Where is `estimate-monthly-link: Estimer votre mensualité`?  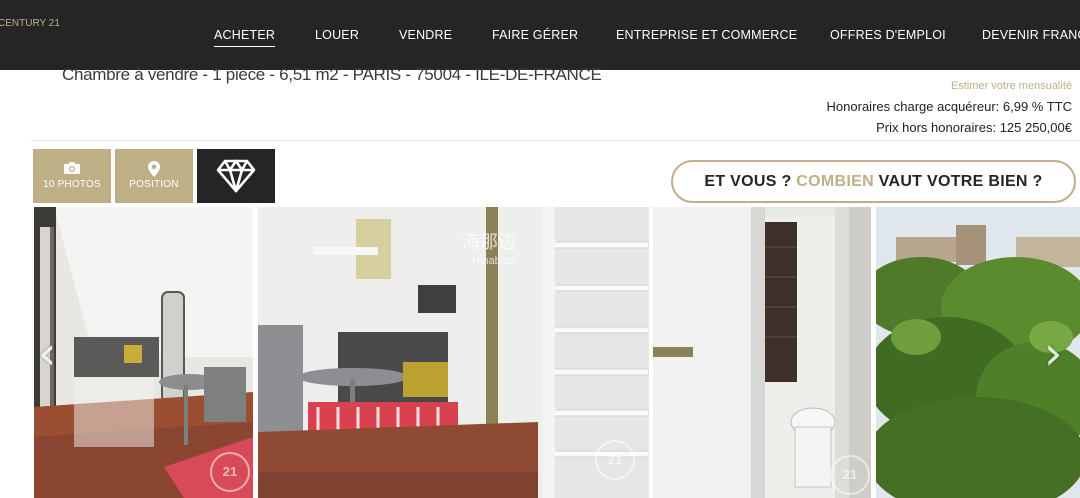
estimate-monthly-link: Estimer votre mensualité is located at coordinates (1011, 86).